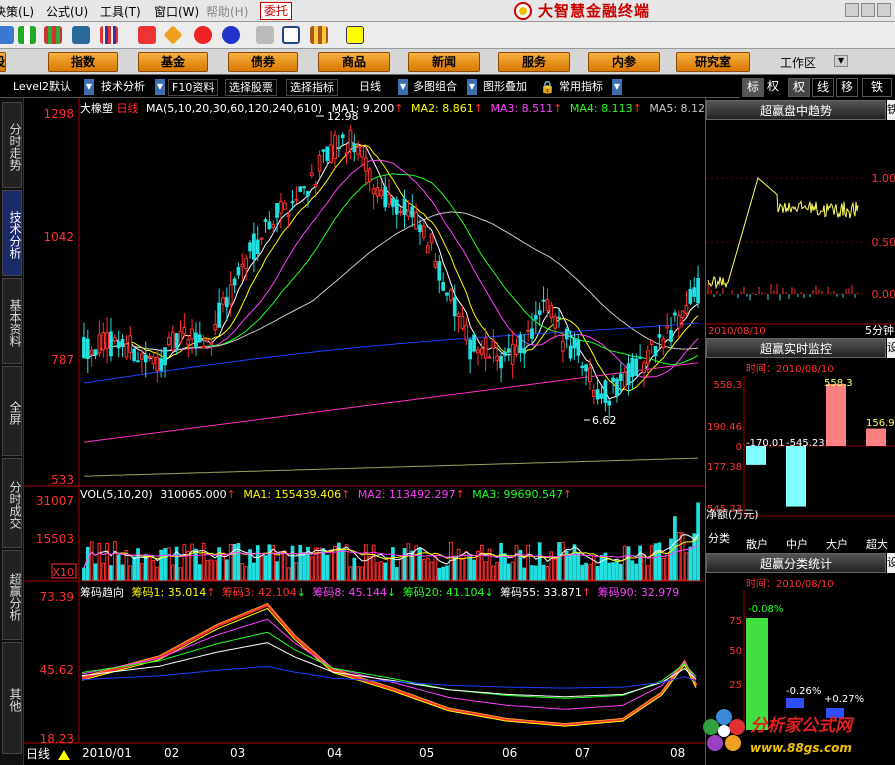 The height and width of the screenshot is (765, 895). What do you see at coordinates (12, 698) in the screenshot?
I see `ltab-other: 其他` at bounding box center [12, 698].